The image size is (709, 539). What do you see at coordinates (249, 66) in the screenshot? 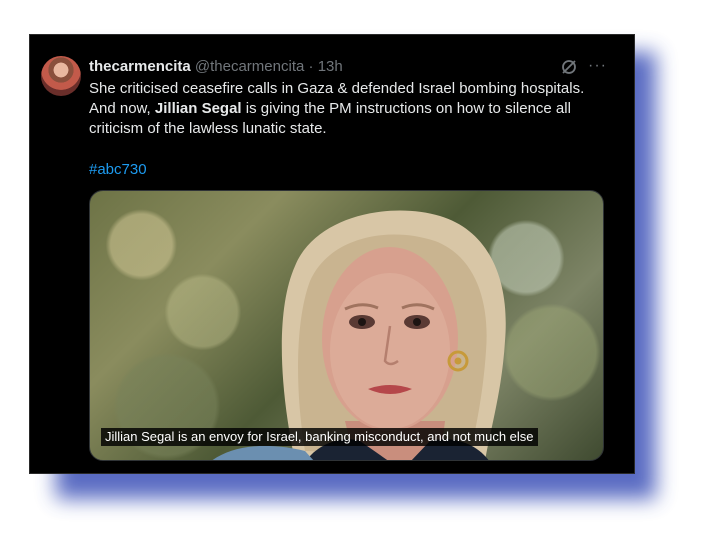
I see `user-handle: @thecarmencita` at bounding box center [249, 66].